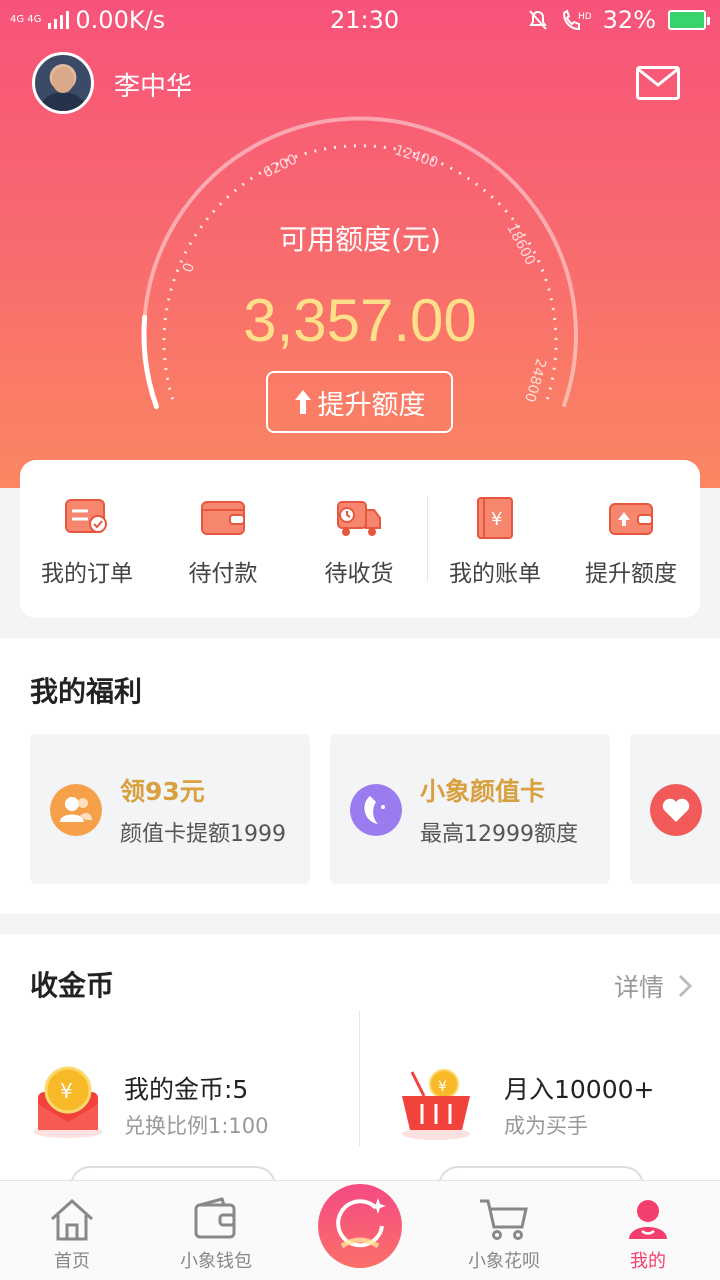 The height and width of the screenshot is (1280, 720). Describe the element at coordinates (504, 1219) in the screenshot. I see `cart-icon` at that location.